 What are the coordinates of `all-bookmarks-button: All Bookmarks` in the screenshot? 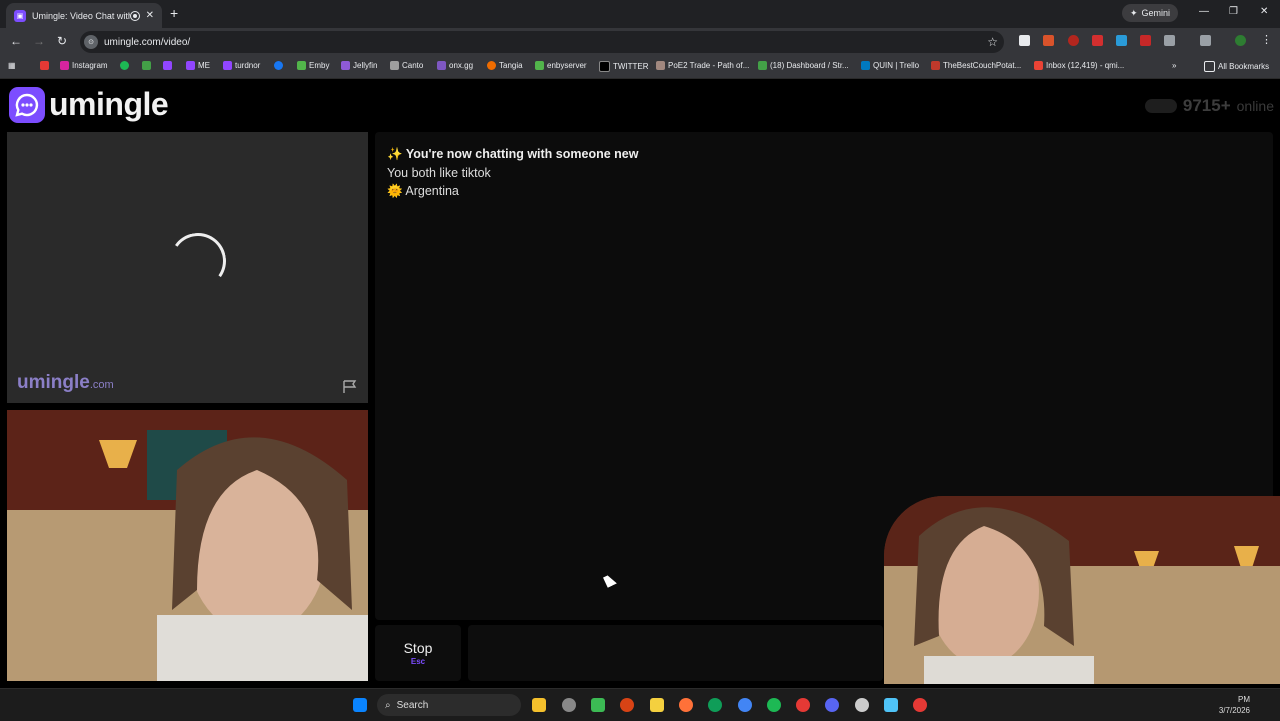 It's located at (1236, 66).